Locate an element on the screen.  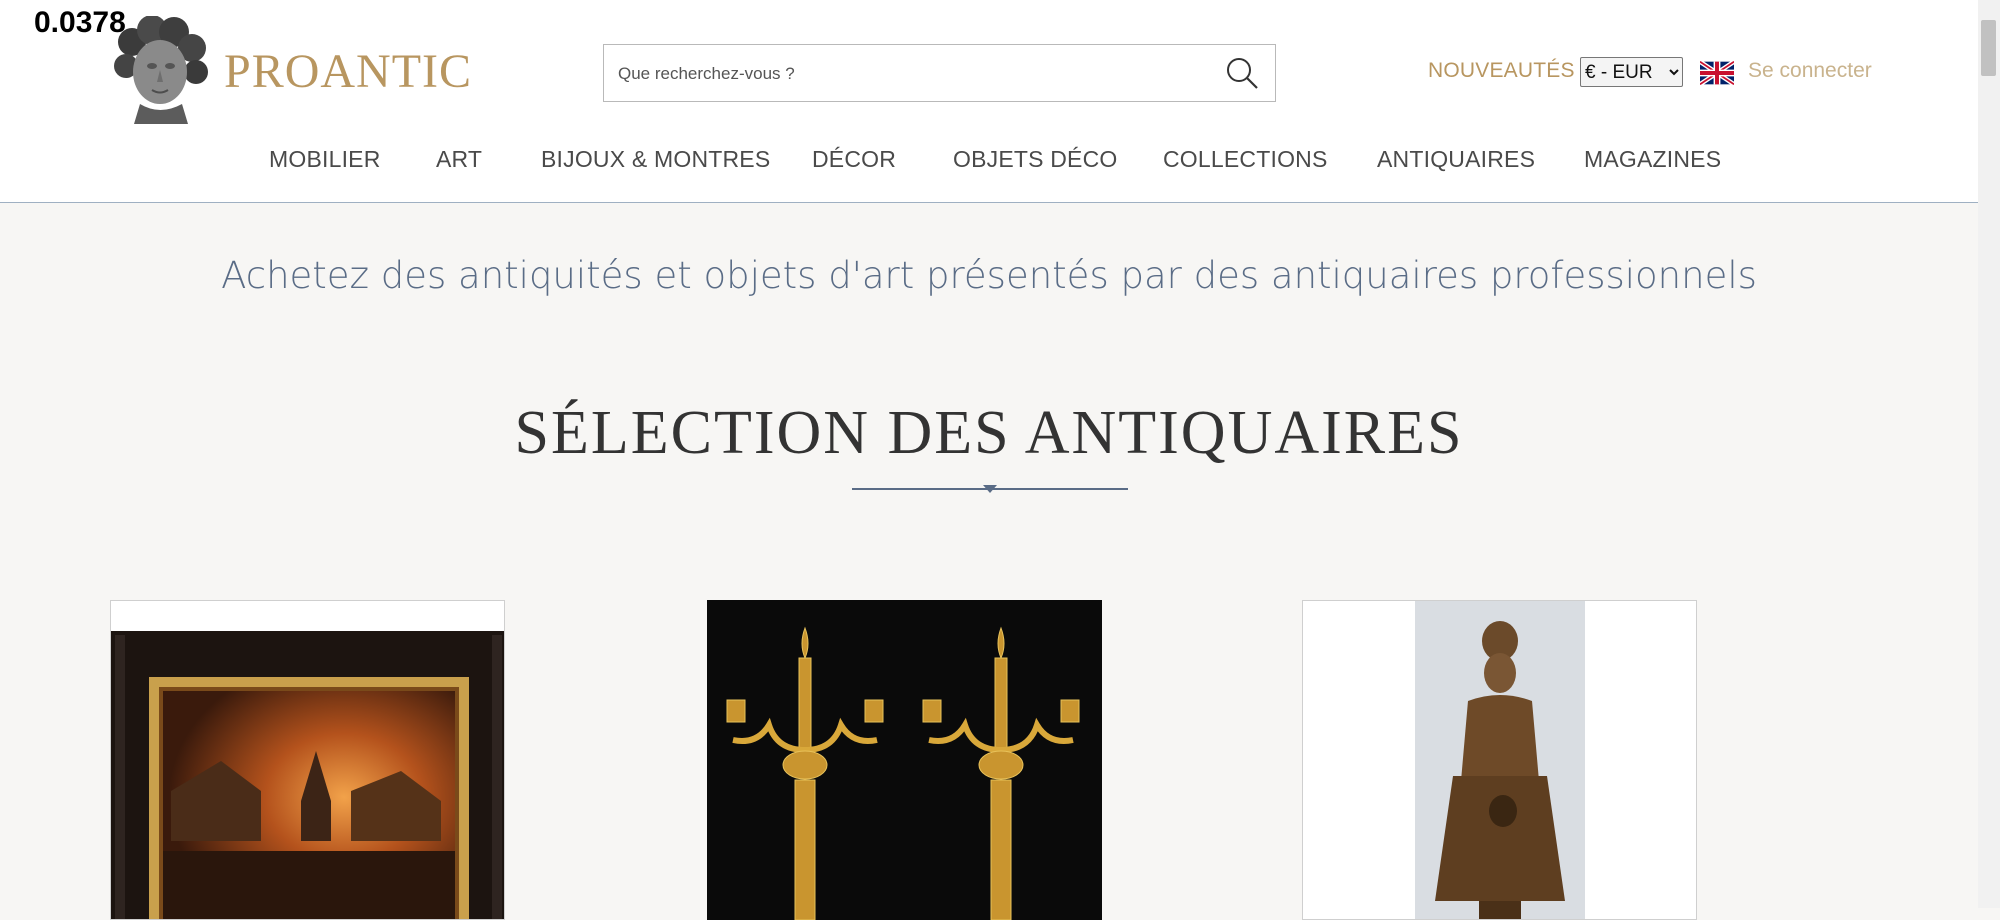
nav-item-art: ART is located at coordinates (459, 159).